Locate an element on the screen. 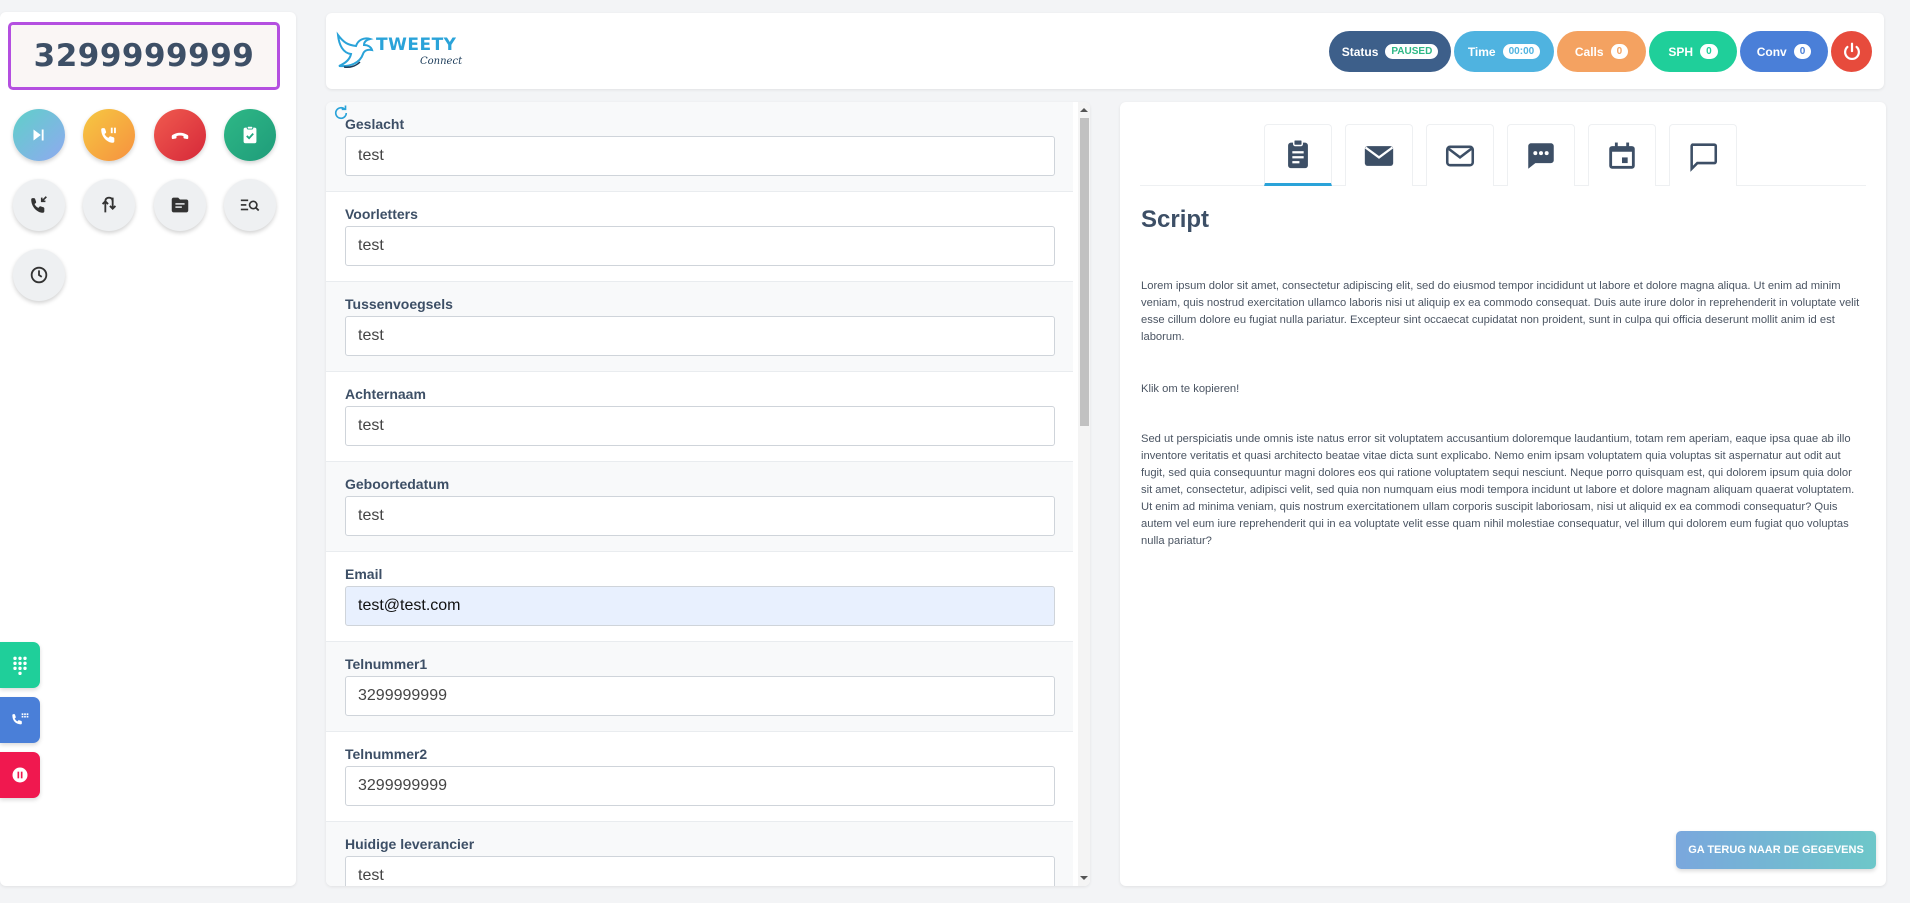 Image resolution: width=1910 pixels, height=903 pixels. clipboard-list-icon is located at coordinates (1298, 154).